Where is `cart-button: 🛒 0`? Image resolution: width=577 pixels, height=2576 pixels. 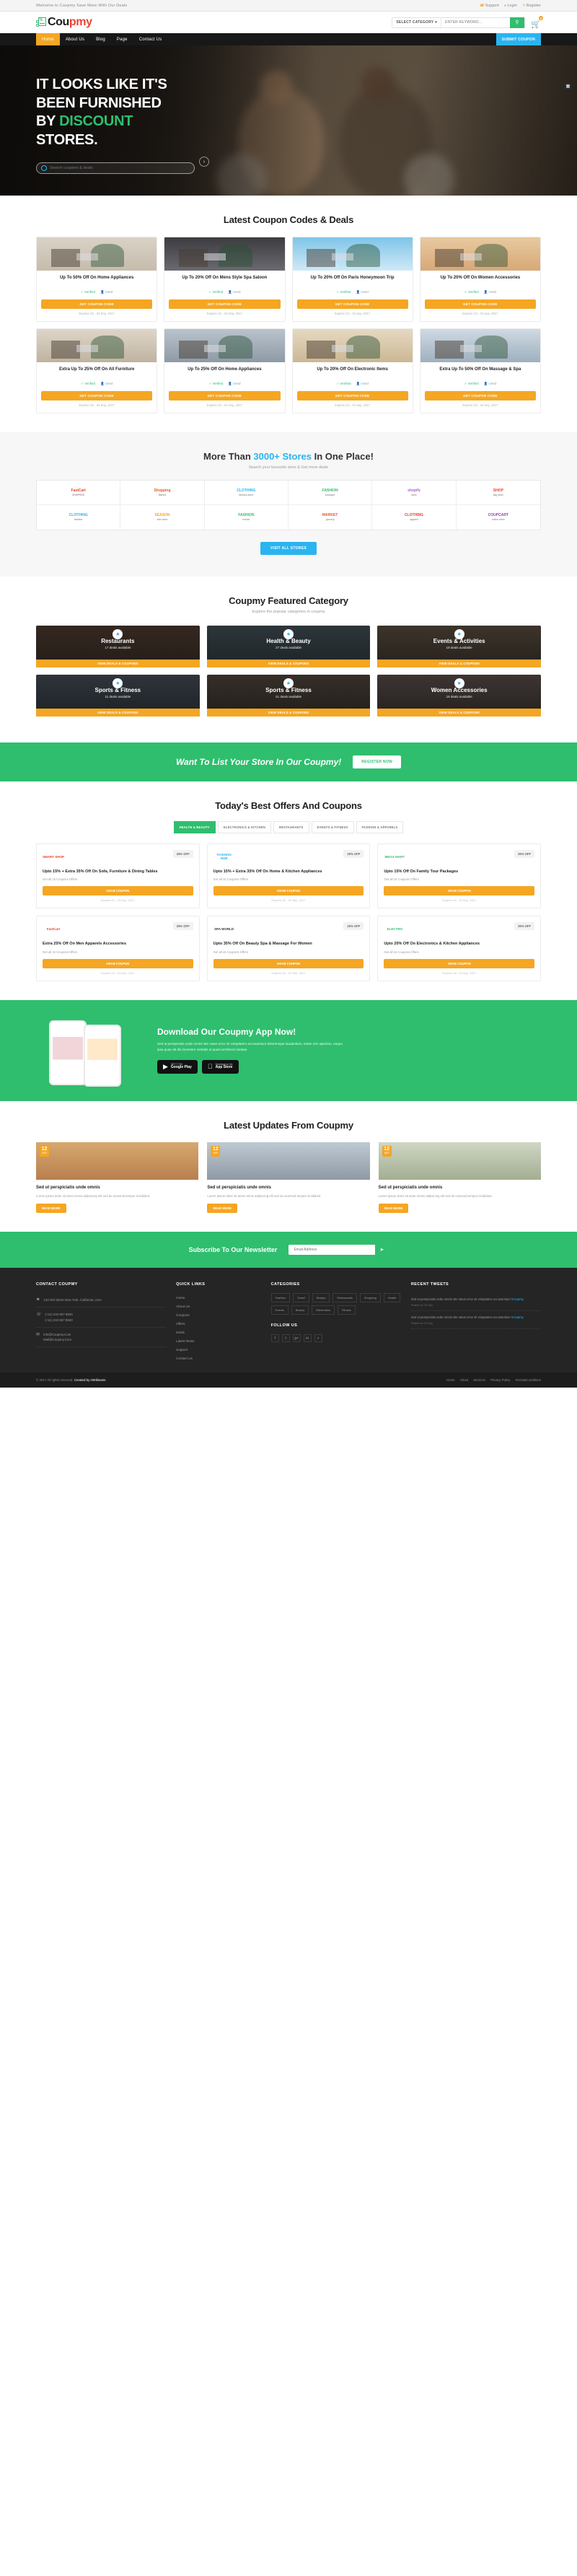
cart-button: 🛒 0 is located at coordinates (537, 22).